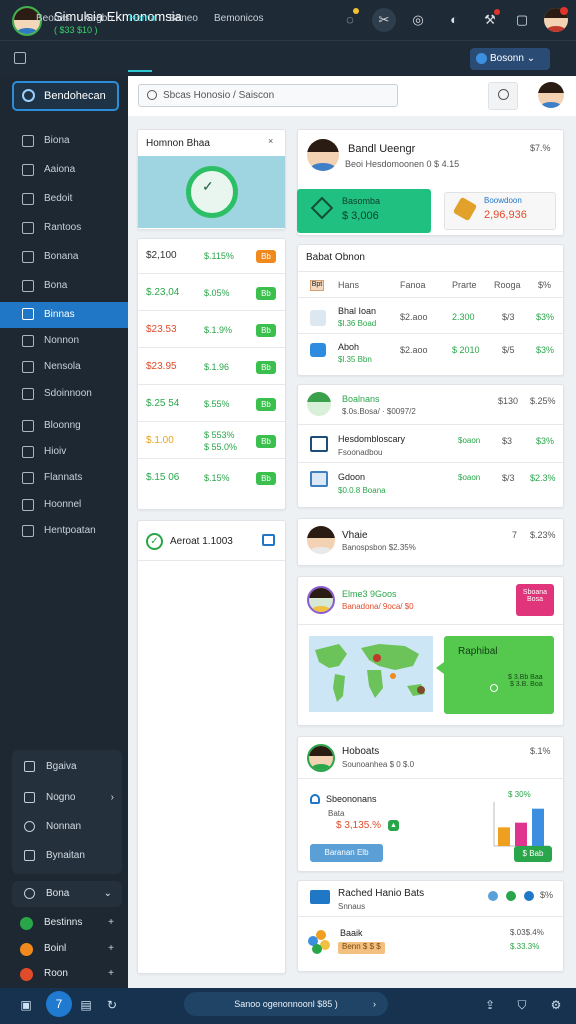 This screenshot has height=1024, width=576. I want to click on news-row-title: Gdoon, so click(351, 477).